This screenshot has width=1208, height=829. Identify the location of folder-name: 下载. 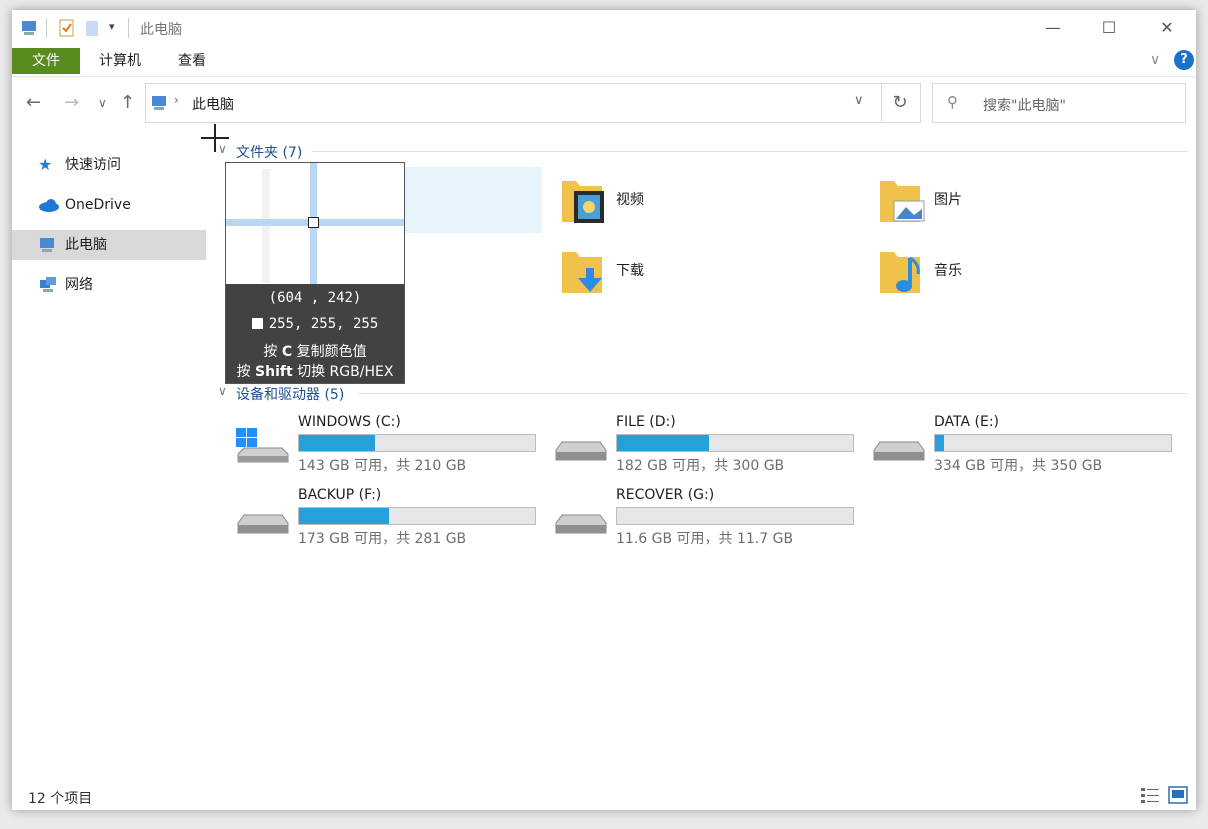
(630, 271).